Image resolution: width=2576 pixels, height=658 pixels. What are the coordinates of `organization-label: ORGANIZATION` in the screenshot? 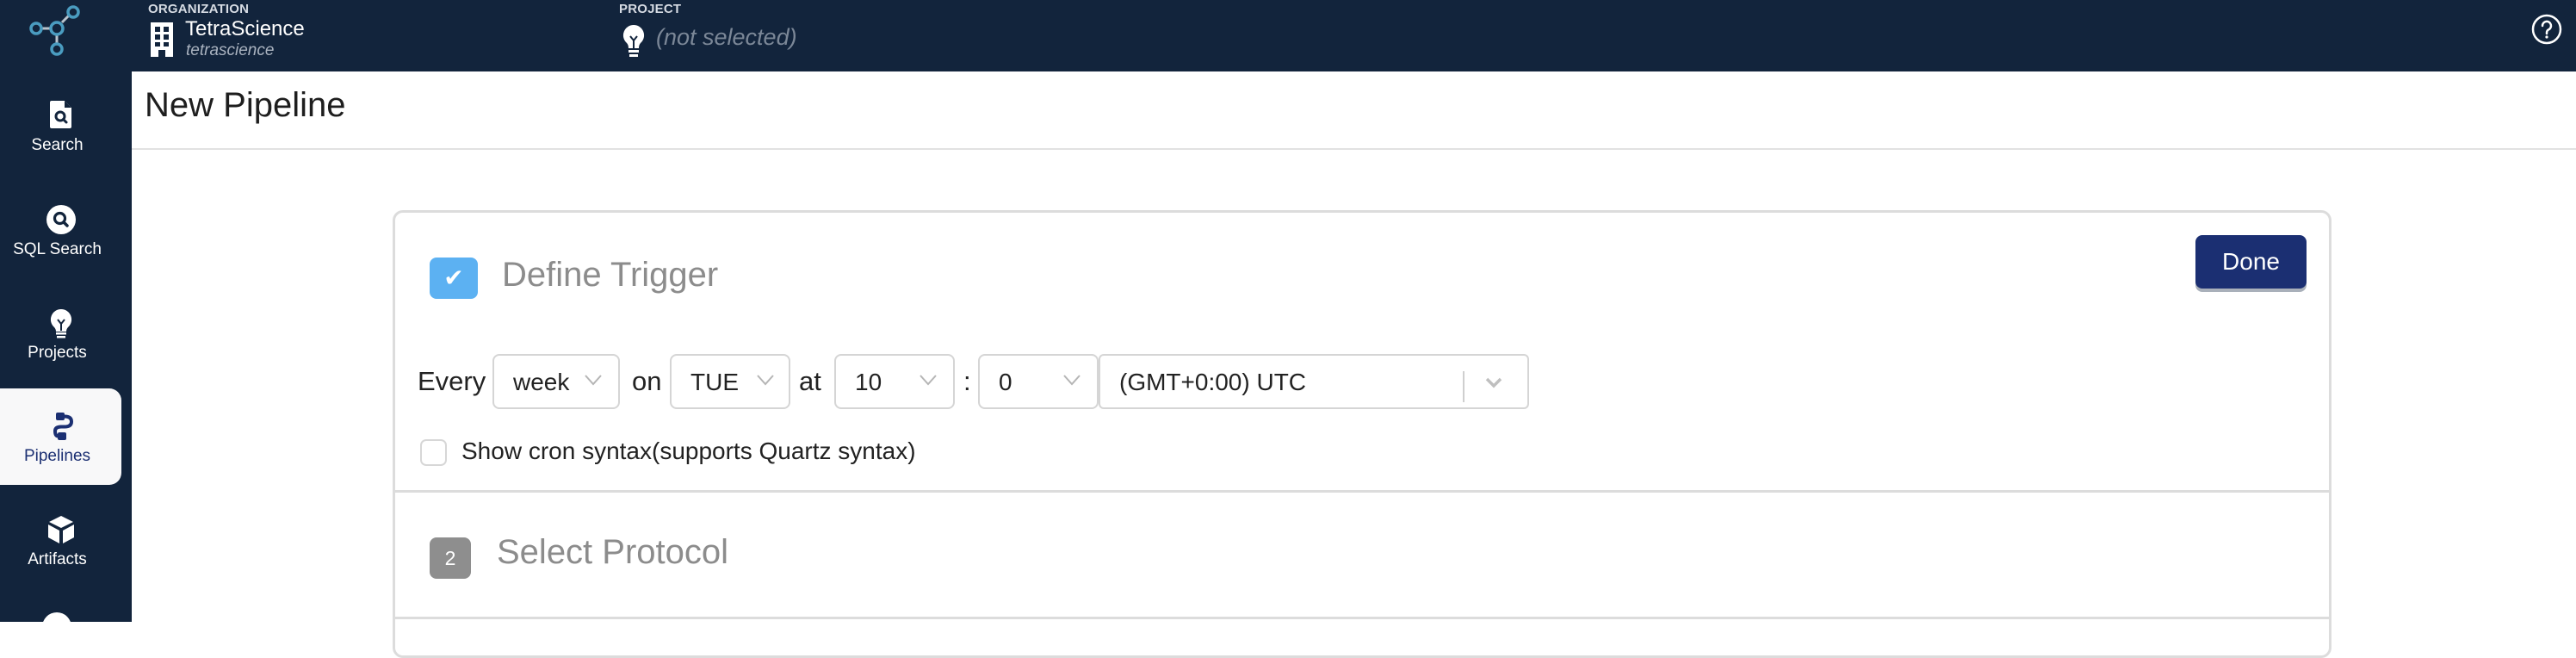 It's located at (199, 9).